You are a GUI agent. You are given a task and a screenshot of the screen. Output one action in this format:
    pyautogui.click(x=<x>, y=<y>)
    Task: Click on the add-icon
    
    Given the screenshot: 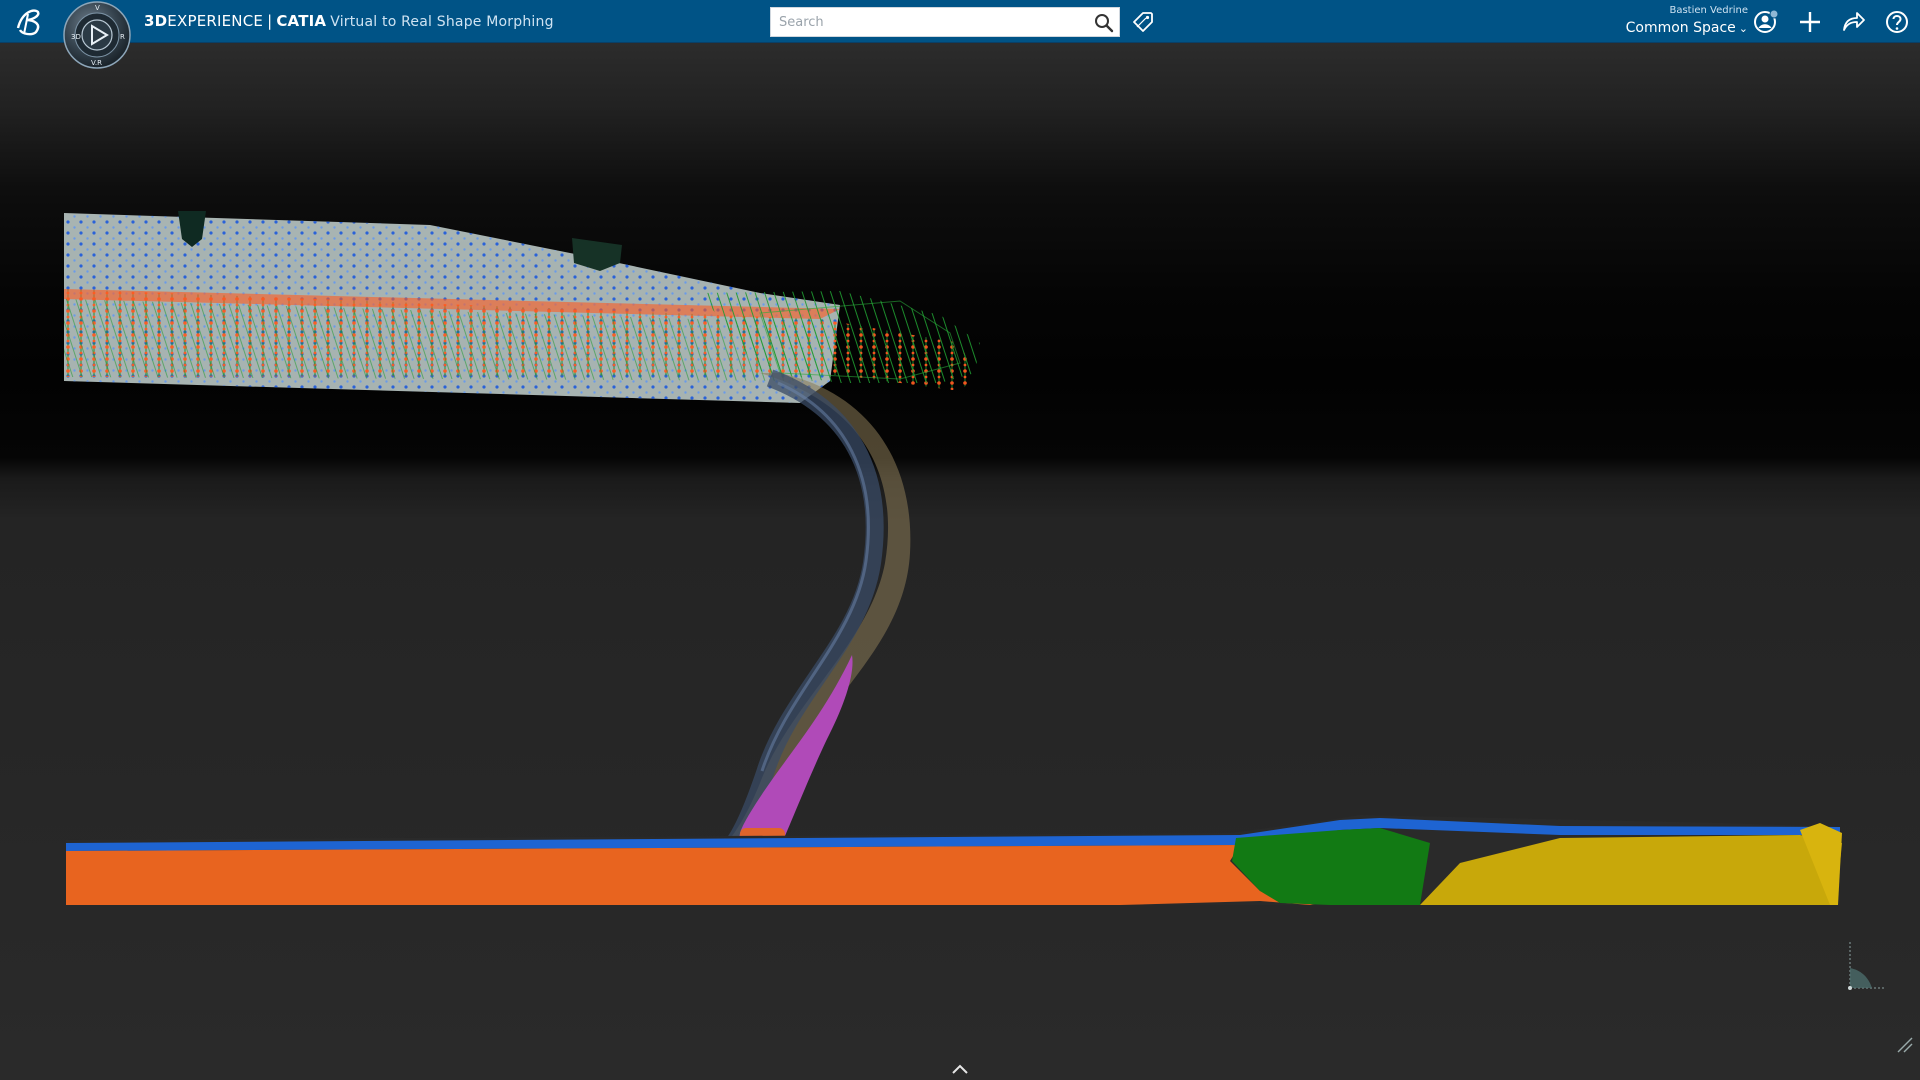 What is the action you would take?
    pyautogui.click(x=1810, y=22)
    